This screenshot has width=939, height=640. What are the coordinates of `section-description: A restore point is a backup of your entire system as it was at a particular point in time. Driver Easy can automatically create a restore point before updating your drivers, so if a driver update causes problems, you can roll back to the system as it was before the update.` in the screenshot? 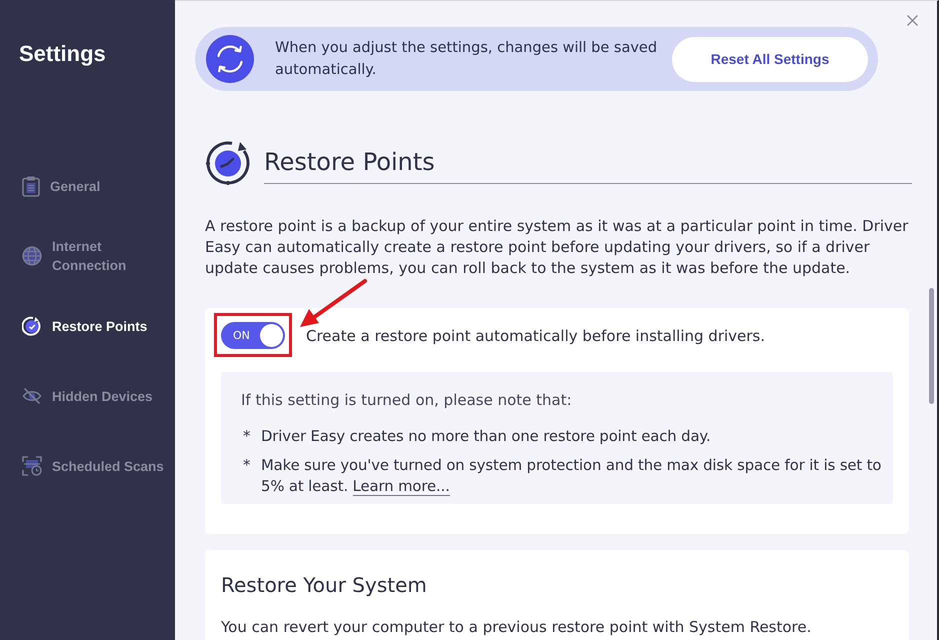 It's located at (557, 247).